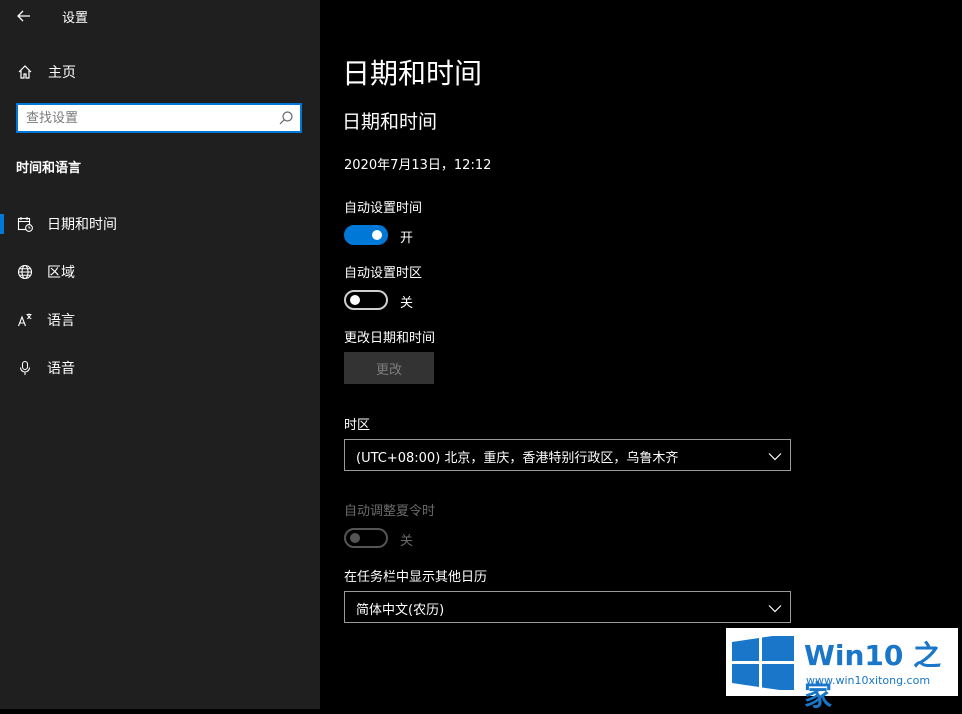 Image resolution: width=962 pixels, height=714 pixels. I want to click on sidebar-item-label: 语言, so click(61, 321).